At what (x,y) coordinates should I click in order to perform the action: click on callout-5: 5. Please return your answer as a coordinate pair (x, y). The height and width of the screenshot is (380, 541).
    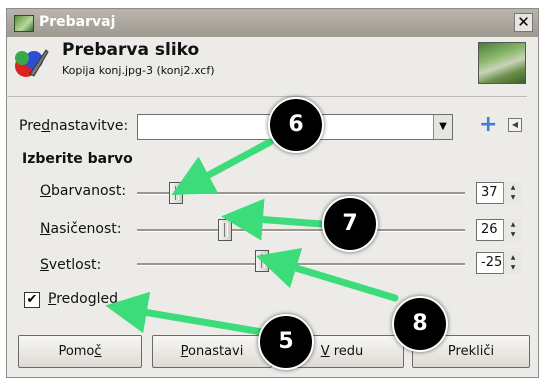
    Looking at the image, I should click on (286, 342).